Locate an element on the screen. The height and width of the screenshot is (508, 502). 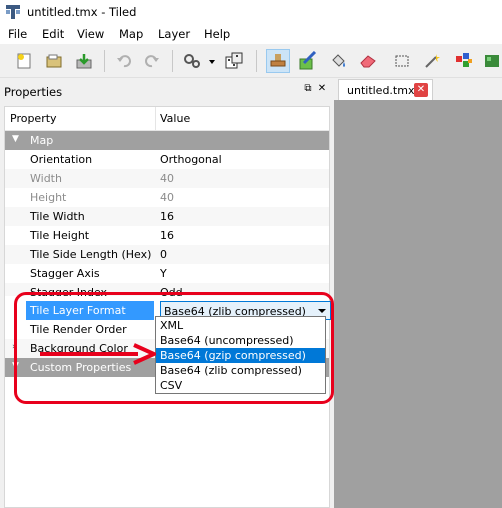
group-label: Custom Properties is located at coordinates (81, 367).